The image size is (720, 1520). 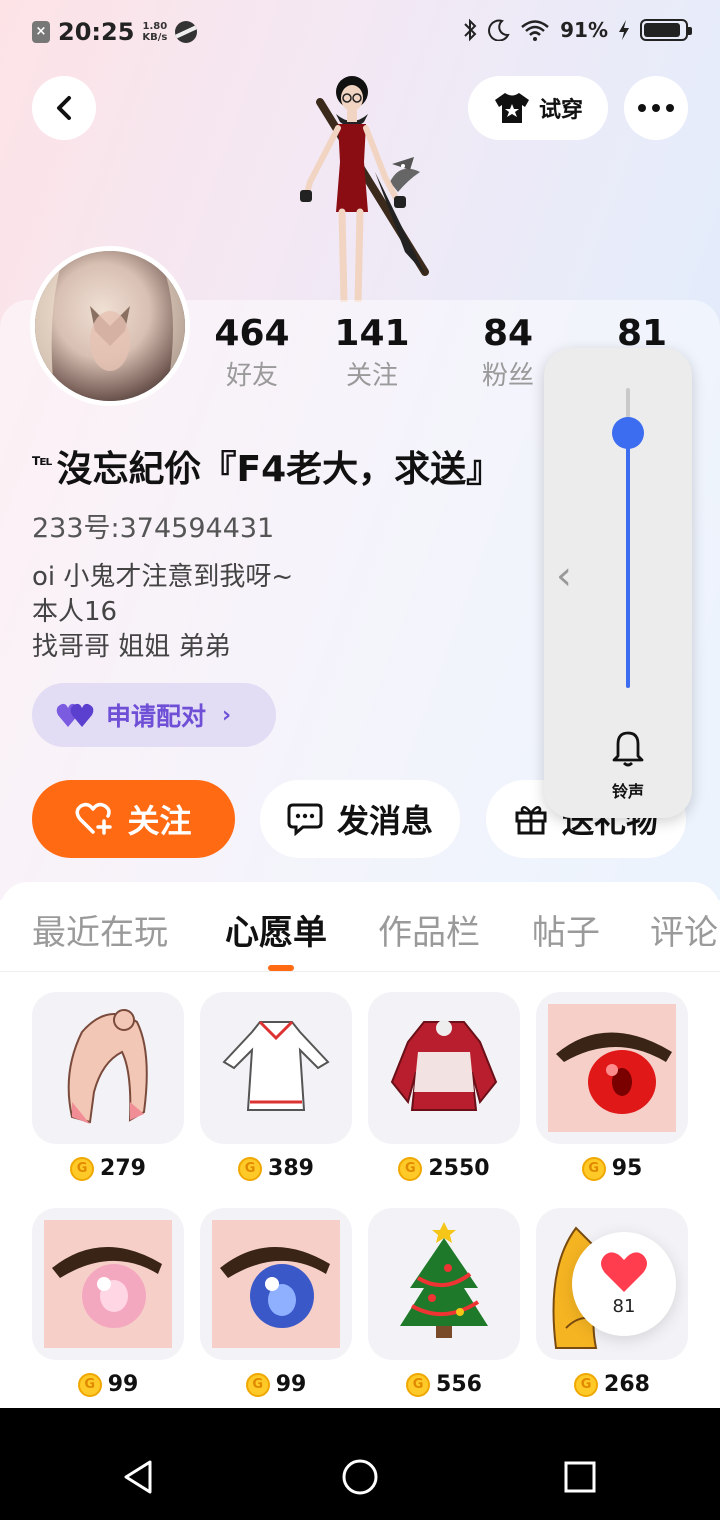 What do you see at coordinates (564, 576) in the screenshot?
I see `chevron-left-icon: ‹` at bounding box center [564, 576].